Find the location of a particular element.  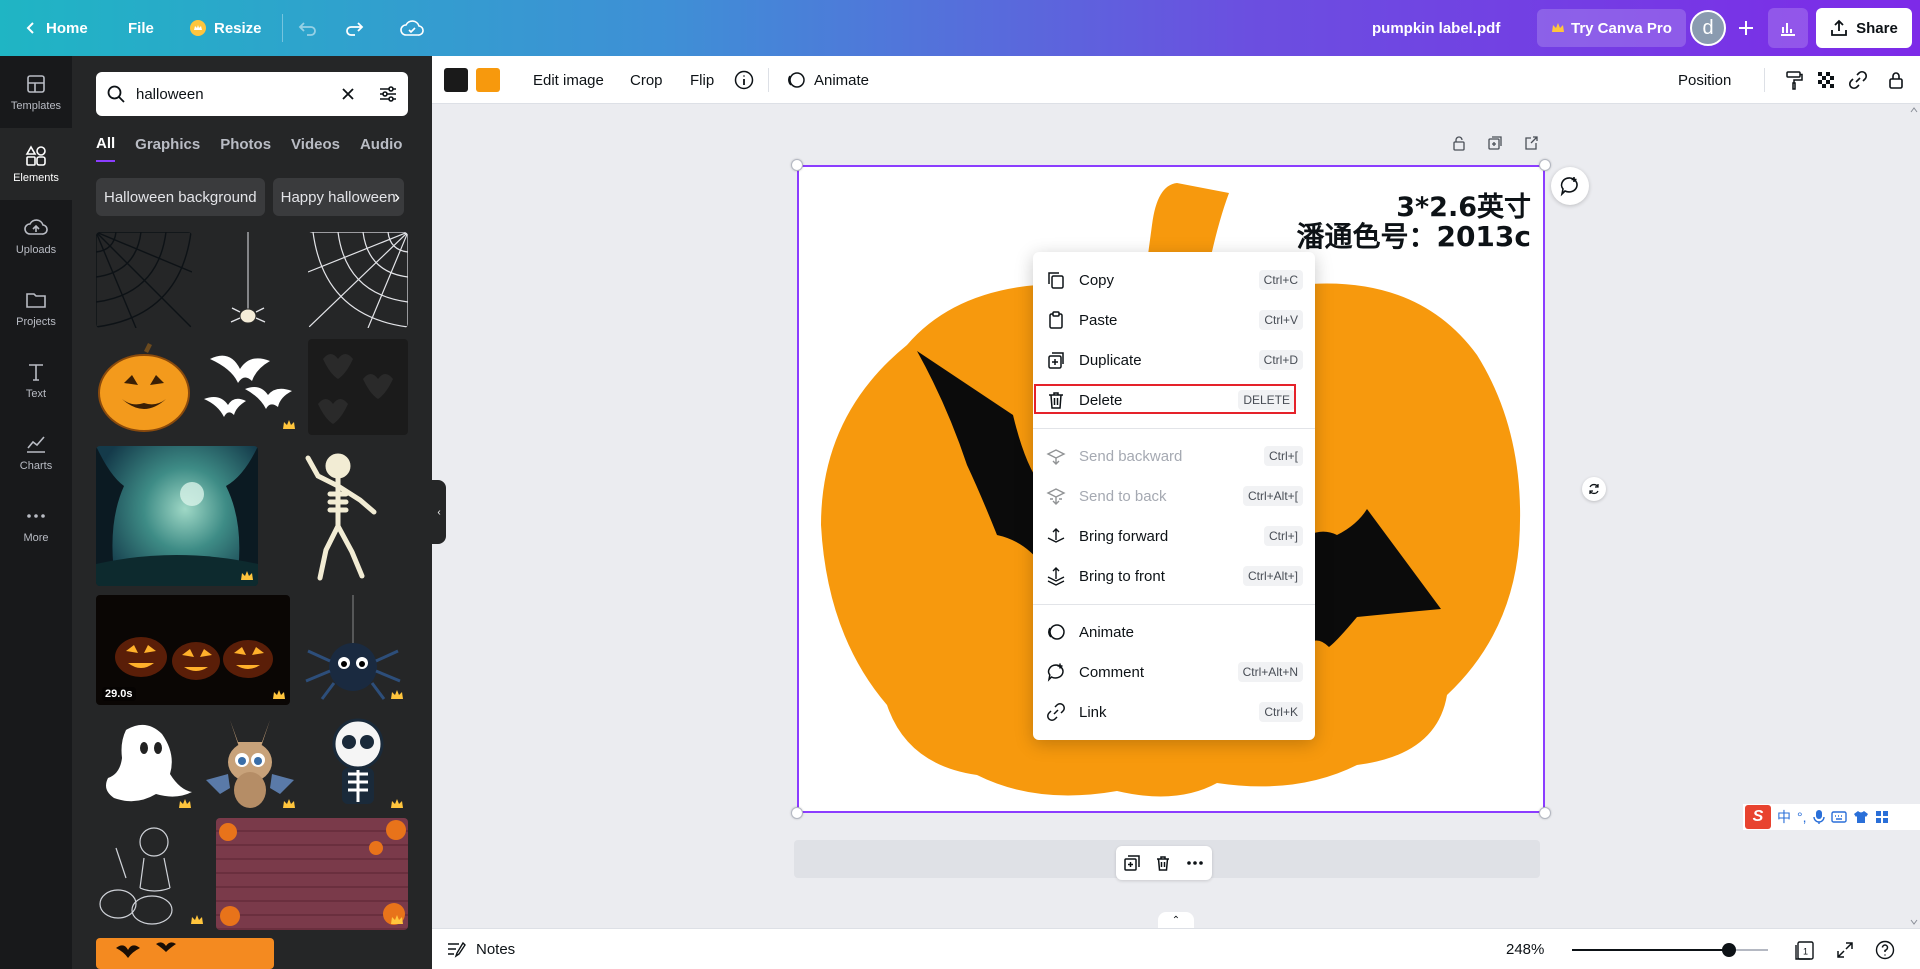

flying-bats-graphic is located at coordinates (250, 387).